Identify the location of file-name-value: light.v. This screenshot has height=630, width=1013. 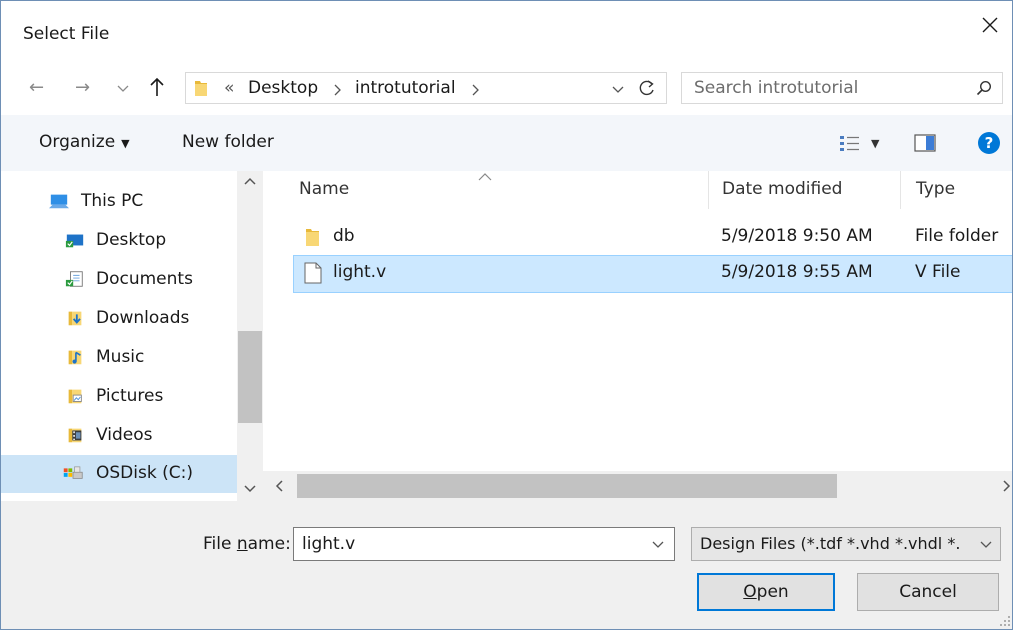
(329, 544).